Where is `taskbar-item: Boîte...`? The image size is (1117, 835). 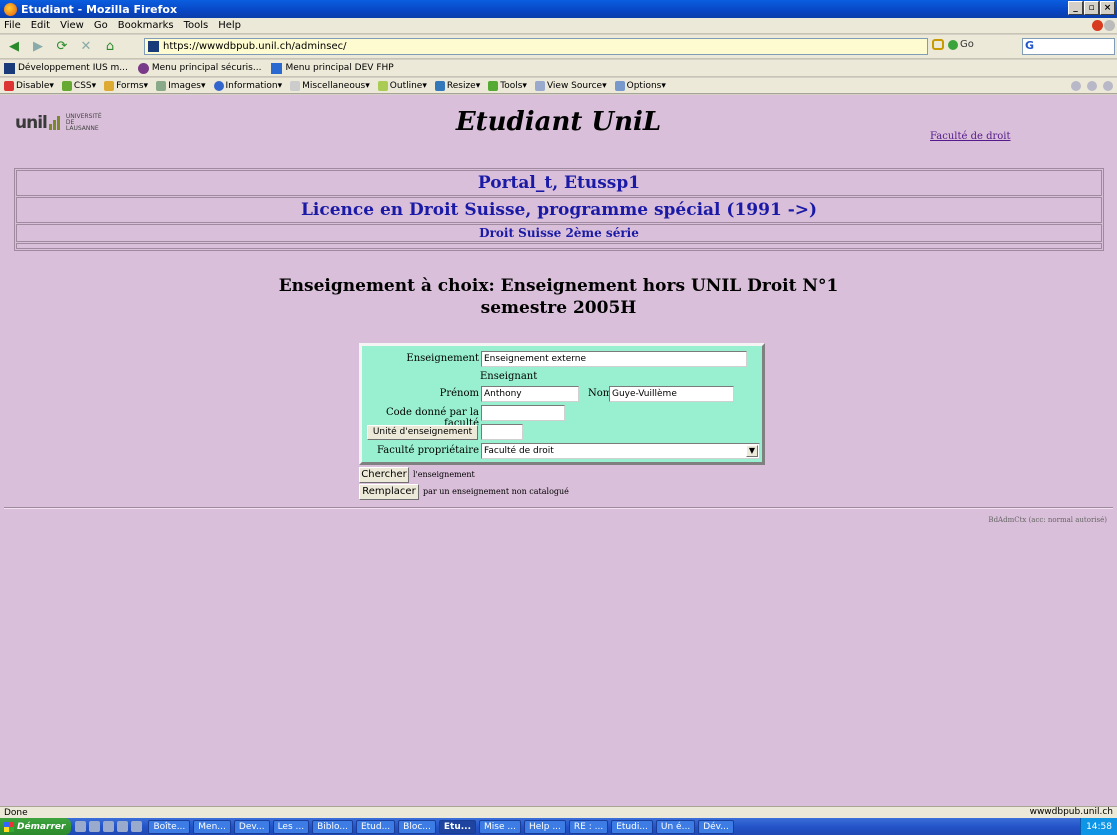
taskbar-item: Boîte... is located at coordinates (169, 826).